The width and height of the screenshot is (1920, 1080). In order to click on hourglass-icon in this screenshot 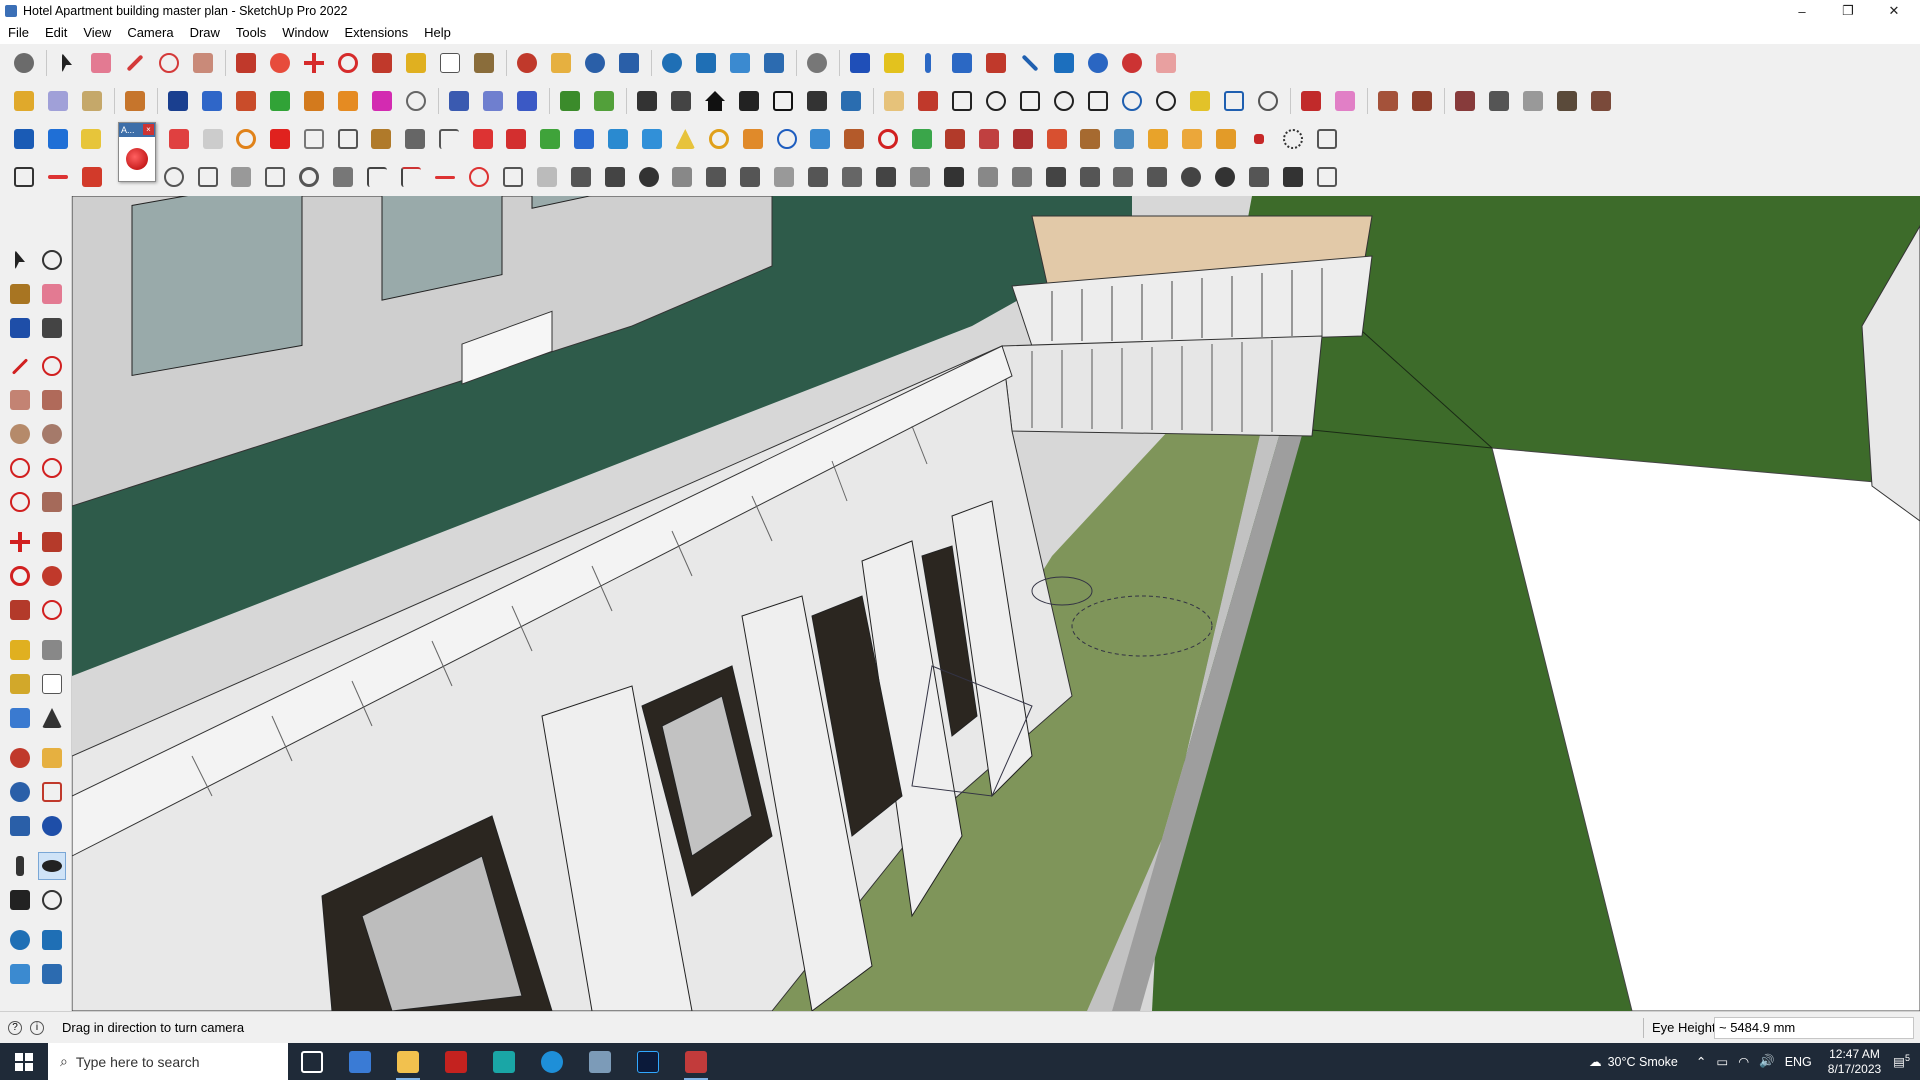, I will do `click(1064, 63)`.